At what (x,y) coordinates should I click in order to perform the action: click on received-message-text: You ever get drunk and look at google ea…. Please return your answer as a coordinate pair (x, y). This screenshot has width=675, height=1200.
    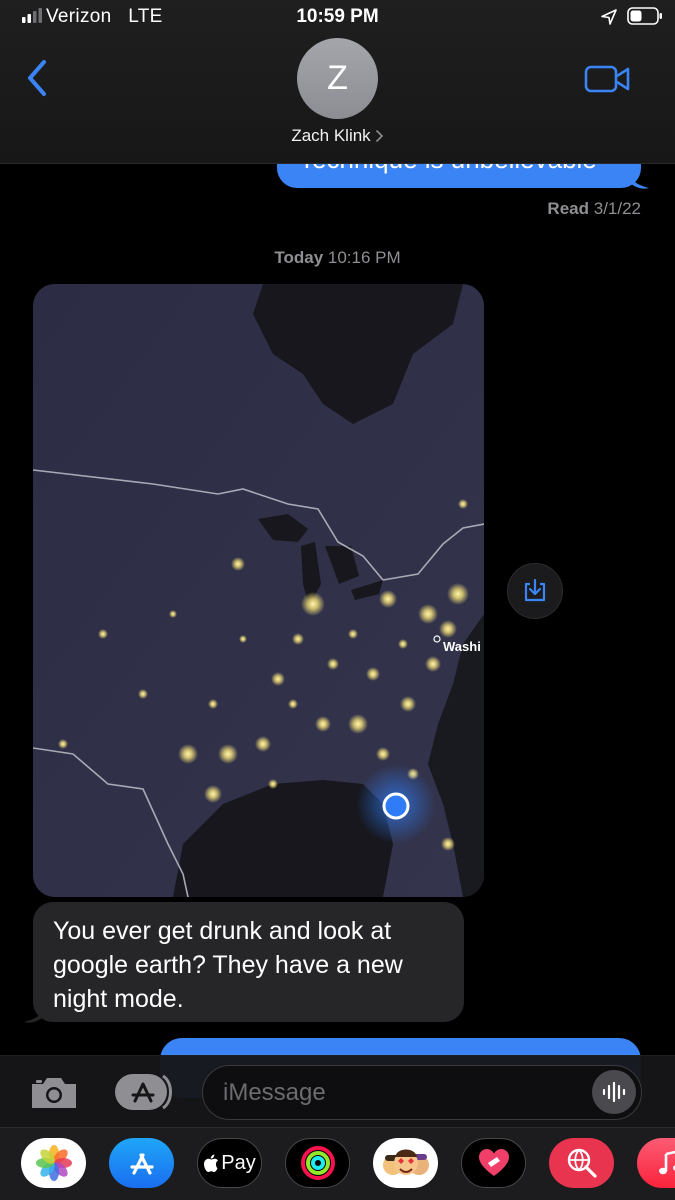
    Looking at the image, I should click on (228, 965).